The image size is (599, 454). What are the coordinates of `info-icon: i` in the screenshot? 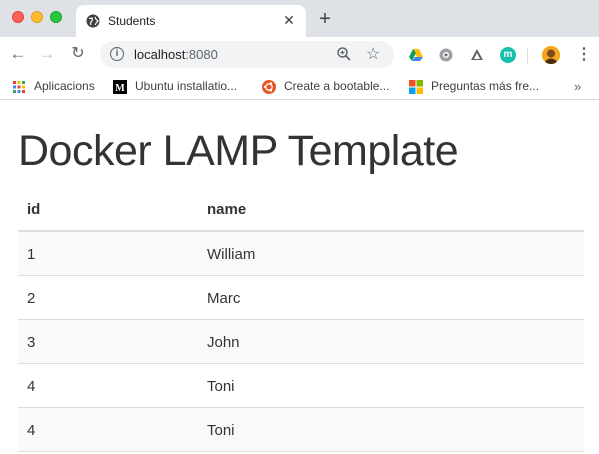 It's located at (117, 54).